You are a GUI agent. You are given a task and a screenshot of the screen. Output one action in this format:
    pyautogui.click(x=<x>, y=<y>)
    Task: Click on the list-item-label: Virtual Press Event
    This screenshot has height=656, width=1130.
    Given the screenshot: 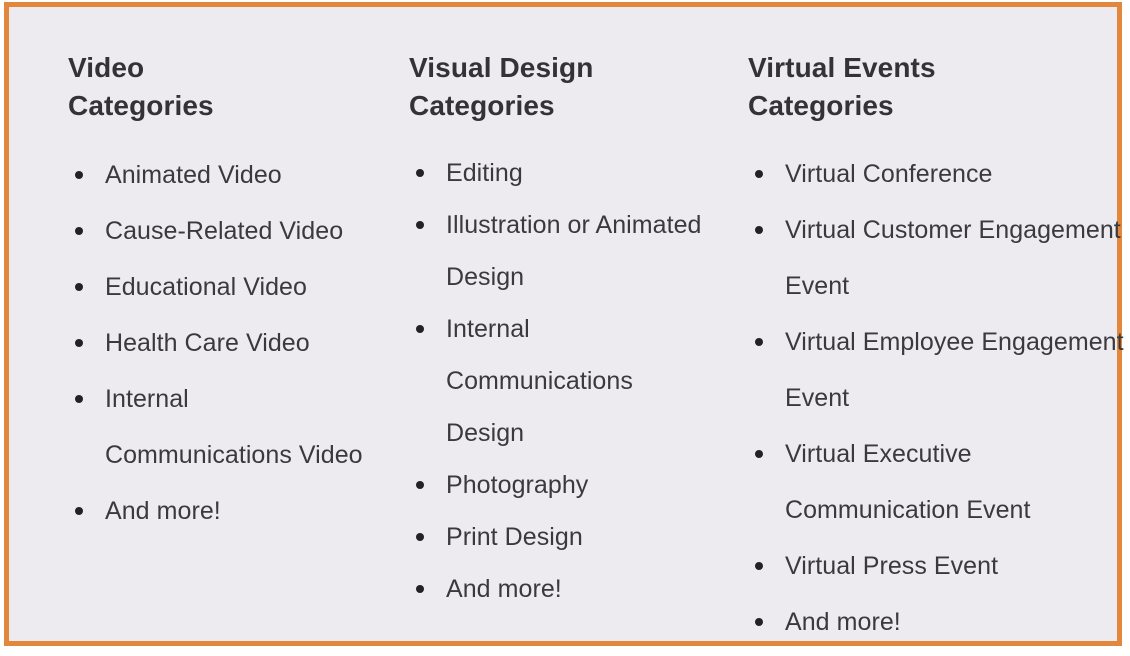 What is the action you would take?
    pyautogui.click(x=892, y=566)
    